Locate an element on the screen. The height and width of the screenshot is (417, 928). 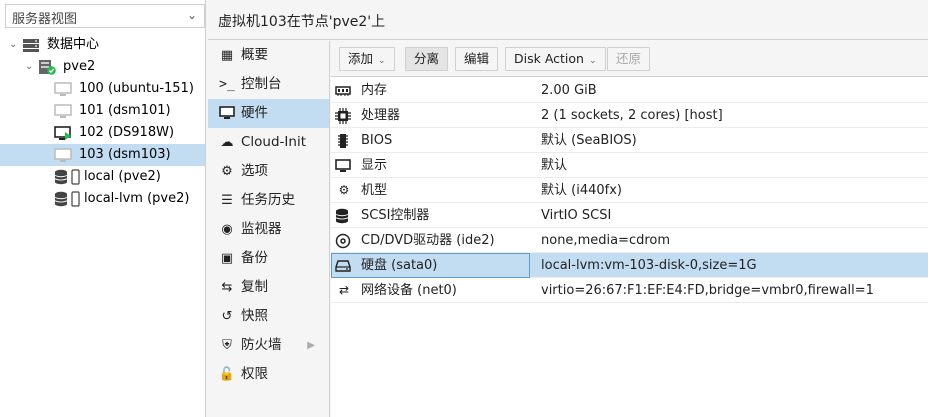
hardware-value: VirtIO SCSI is located at coordinates (576, 215).